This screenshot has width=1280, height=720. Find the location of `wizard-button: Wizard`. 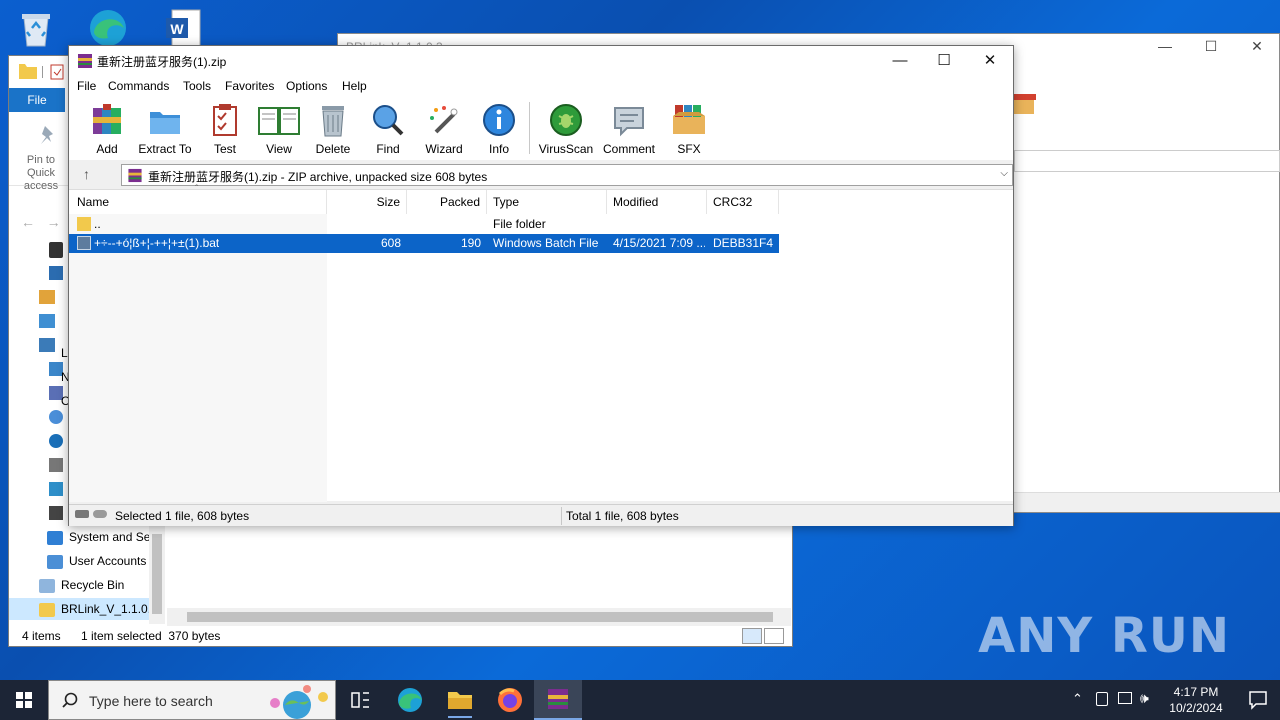

wizard-button: Wizard is located at coordinates (444, 130).